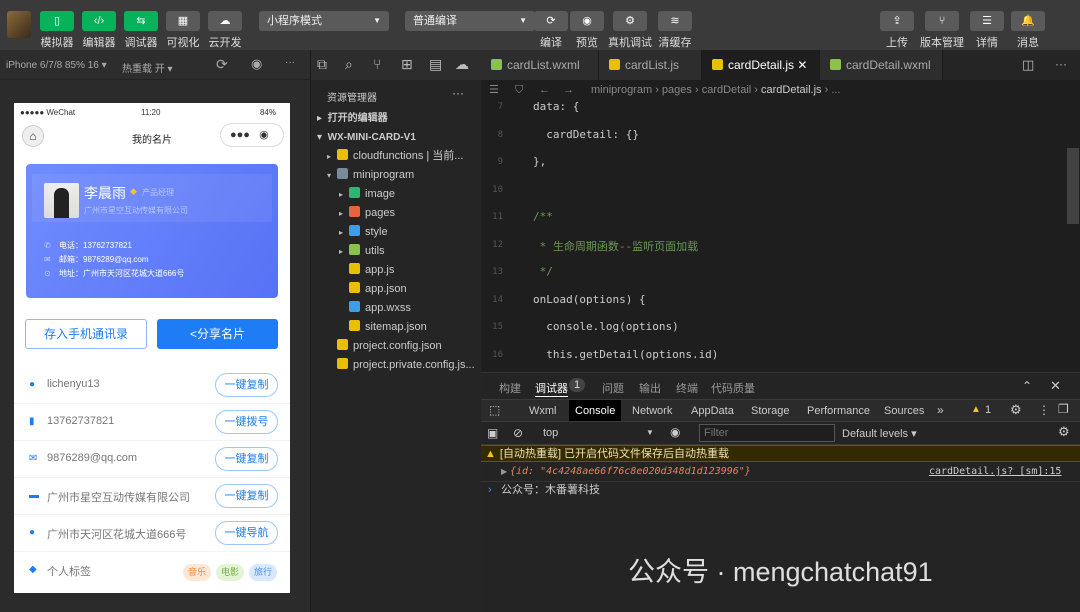 This screenshot has width=1080, height=612. I want to click on refresh-icon: ⟳, so click(222, 64).